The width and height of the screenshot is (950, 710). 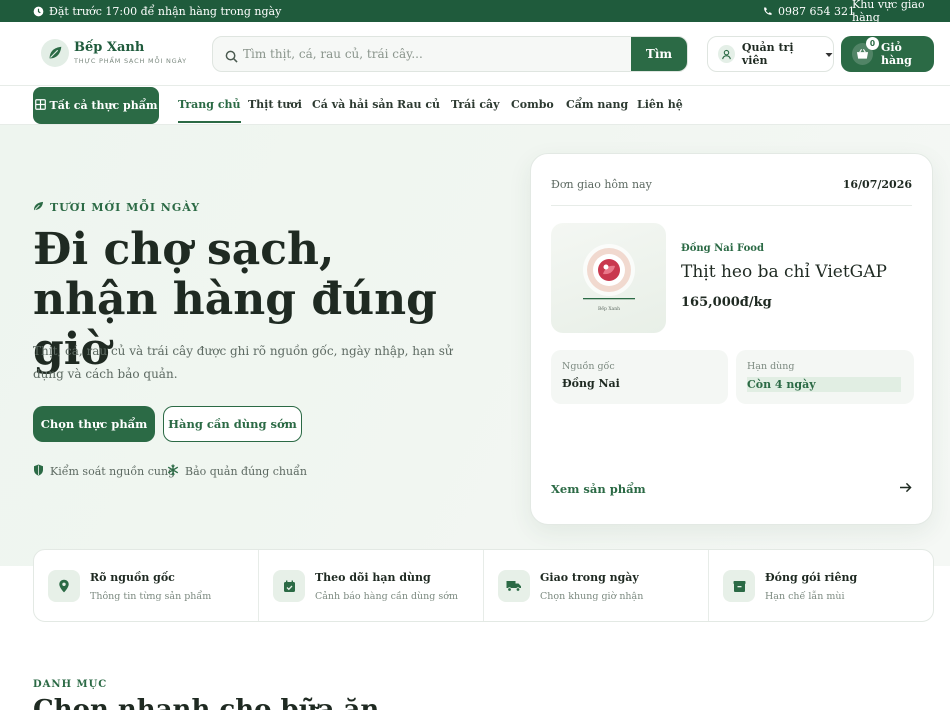 What do you see at coordinates (784, 272) in the screenshot?
I see `product-name: Thịt heo ba chỉ VietGAP` at bounding box center [784, 272].